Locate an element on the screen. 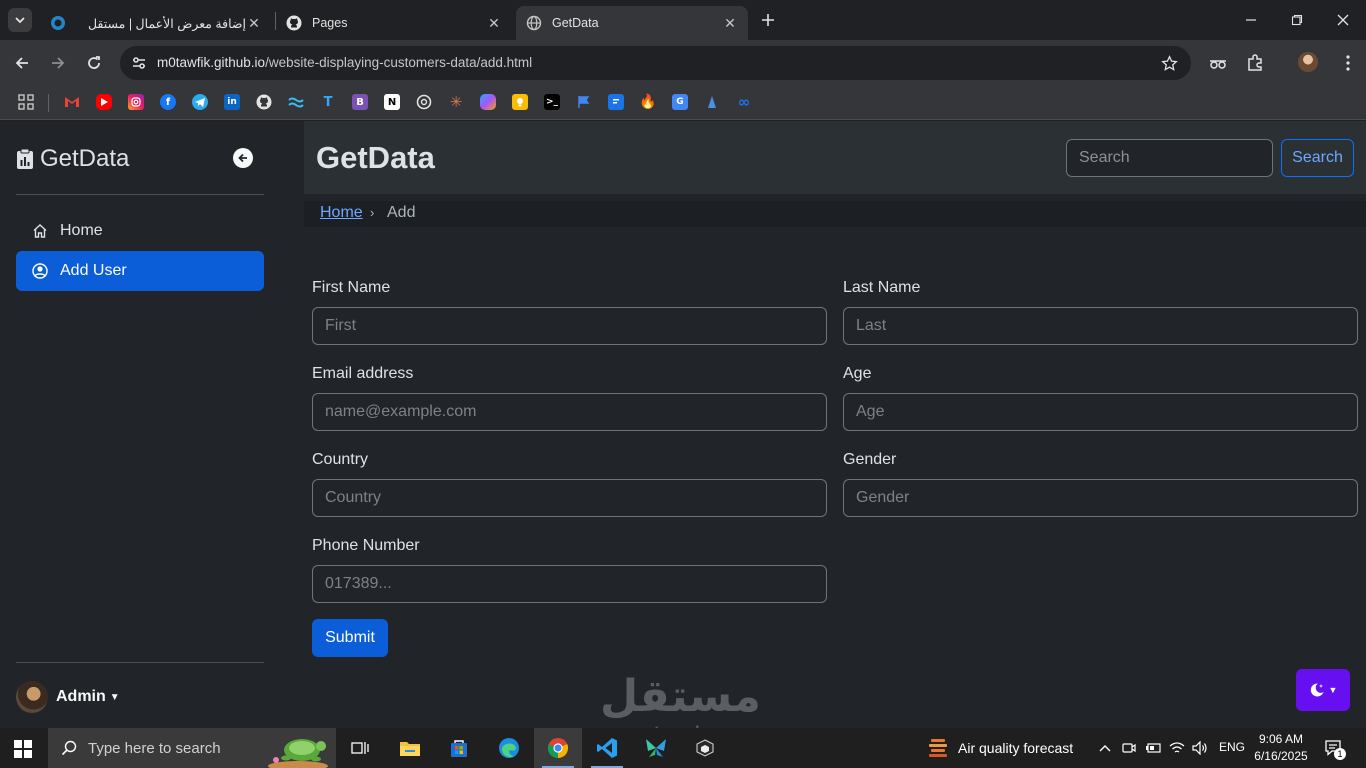 The width and height of the screenshot is (1366, 768). chrome-icon is located at coordinates (558, 748).